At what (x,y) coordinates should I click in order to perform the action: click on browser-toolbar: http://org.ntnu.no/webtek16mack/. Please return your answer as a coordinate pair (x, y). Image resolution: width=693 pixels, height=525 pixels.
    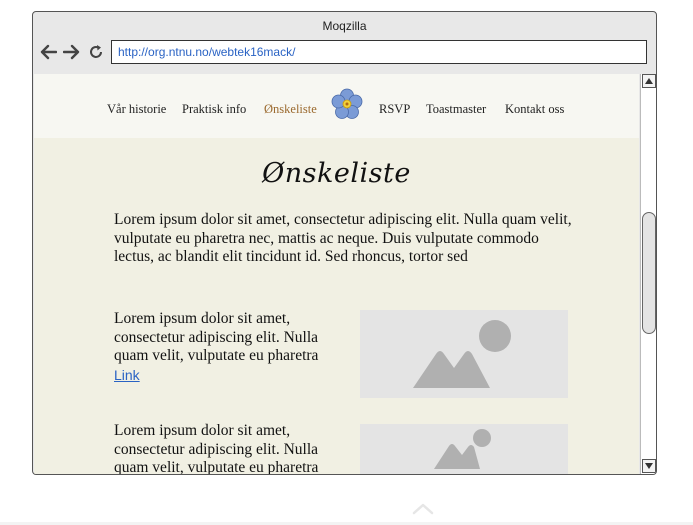
    Looking at the image, I should click on (344, 55).